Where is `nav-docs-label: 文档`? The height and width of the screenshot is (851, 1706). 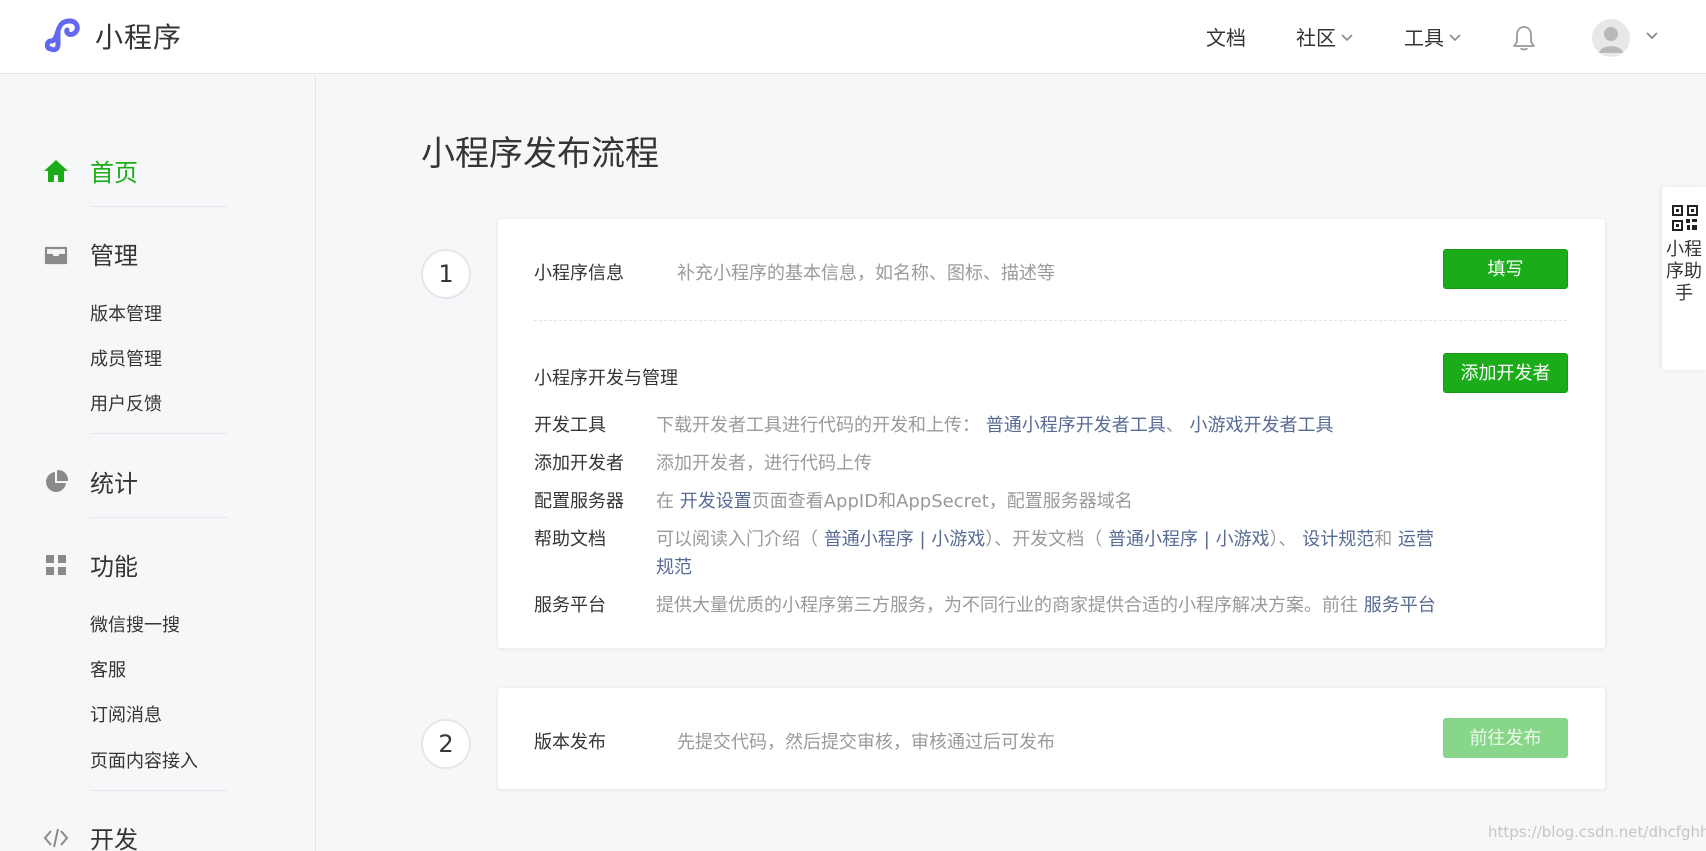 nav-docs-label: 文档 is located at coordinates (1226, 38).